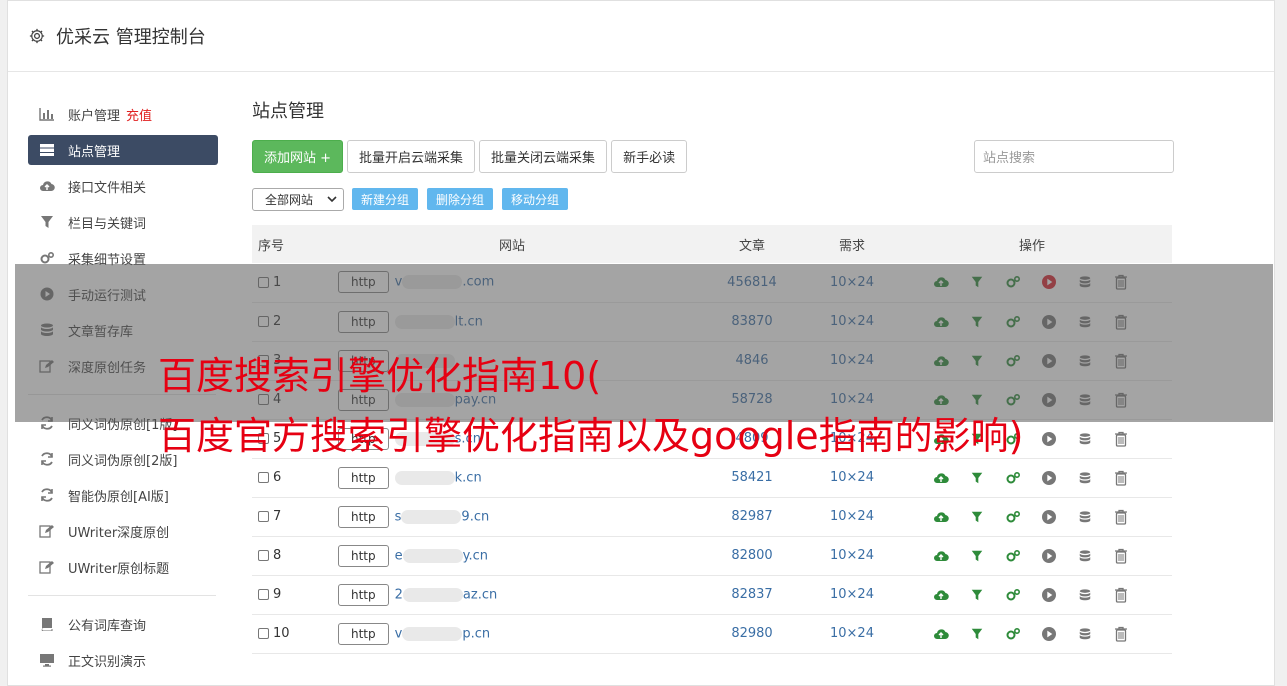  I want to click on batch-close-button: 批量关闭云端采集, so click(543, 156).